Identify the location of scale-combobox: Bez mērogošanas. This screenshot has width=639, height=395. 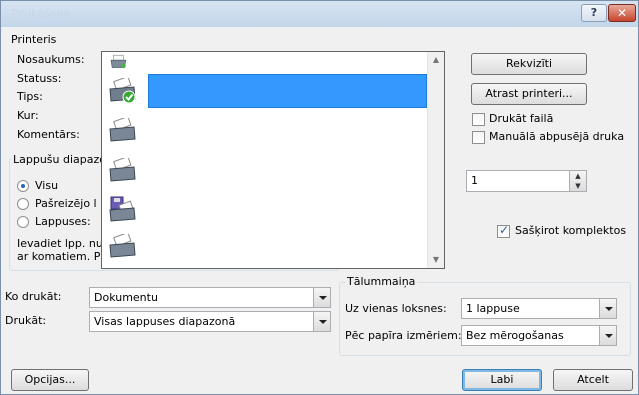
(539, 335).